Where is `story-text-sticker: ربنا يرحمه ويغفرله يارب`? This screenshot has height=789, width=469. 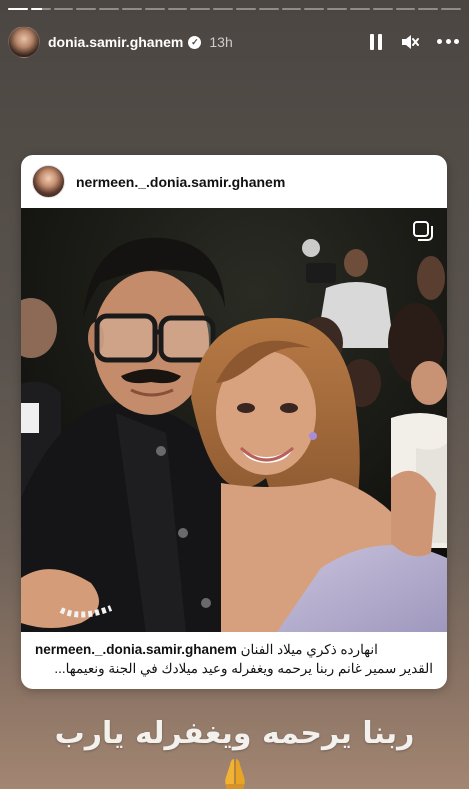 story-text-sticker: ربنا يرحمه ويغفرله يارب is located at coordinates (234, 733).